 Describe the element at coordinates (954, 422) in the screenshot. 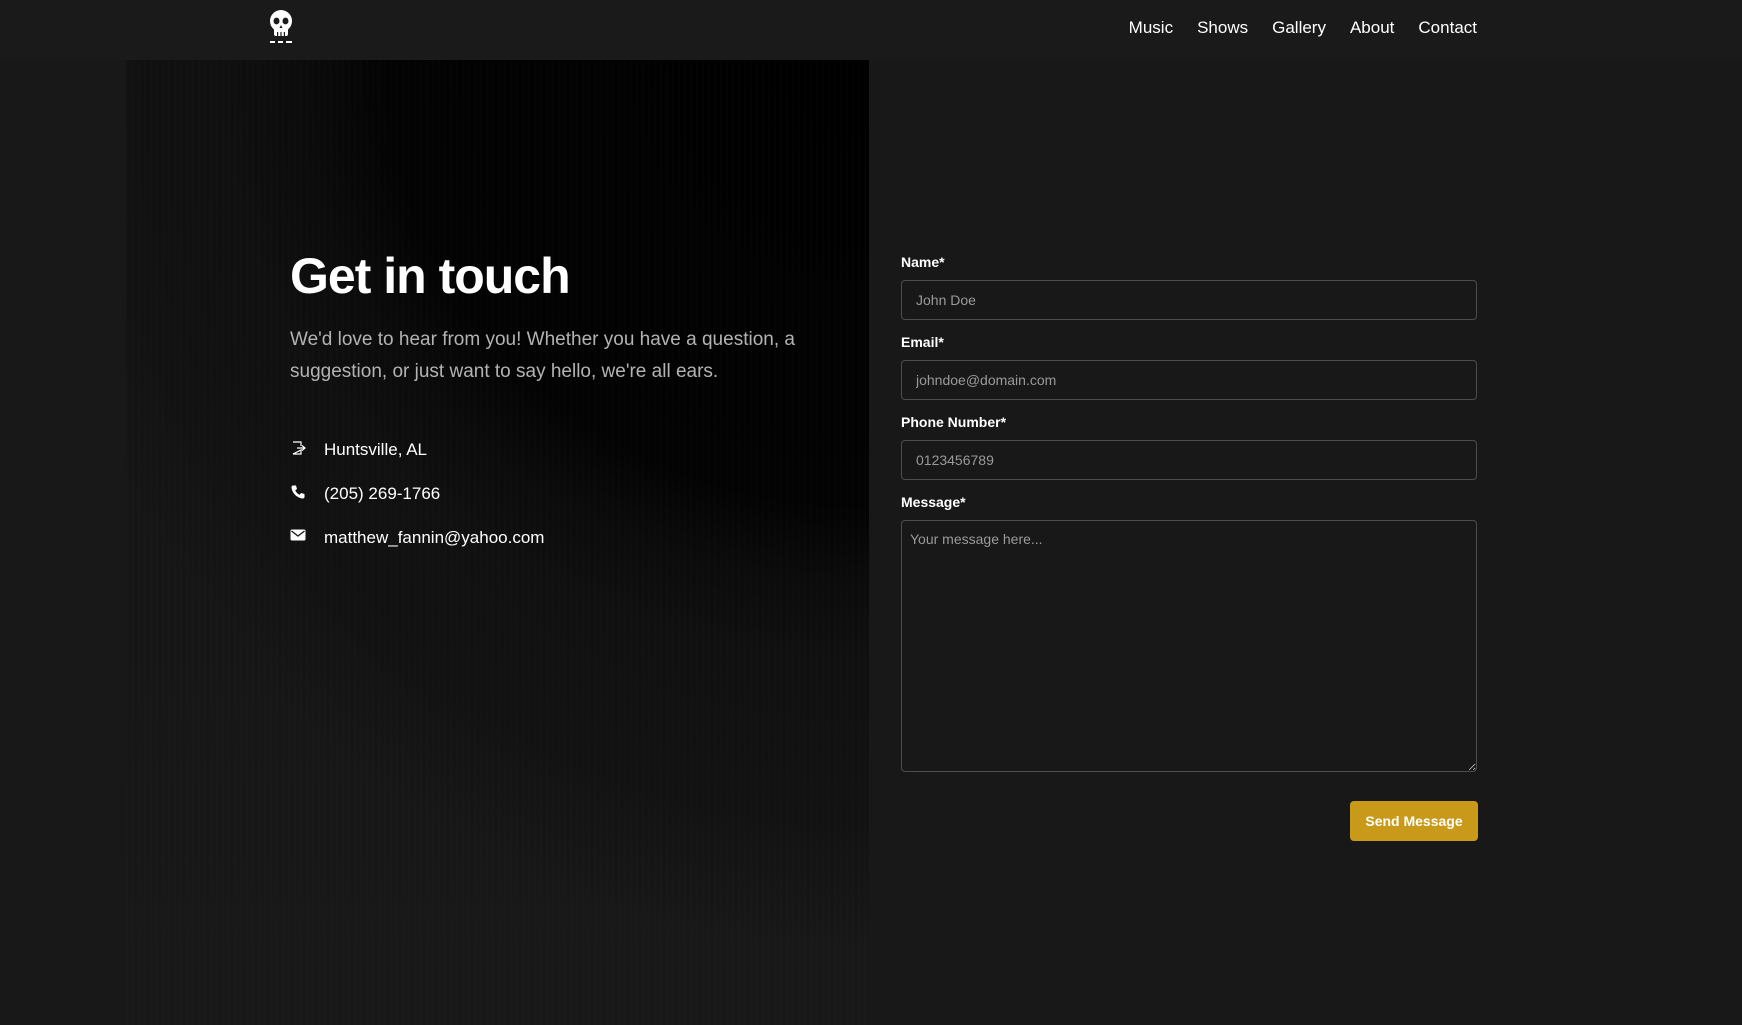

I see `phone-label: Phone Number*` at that location.